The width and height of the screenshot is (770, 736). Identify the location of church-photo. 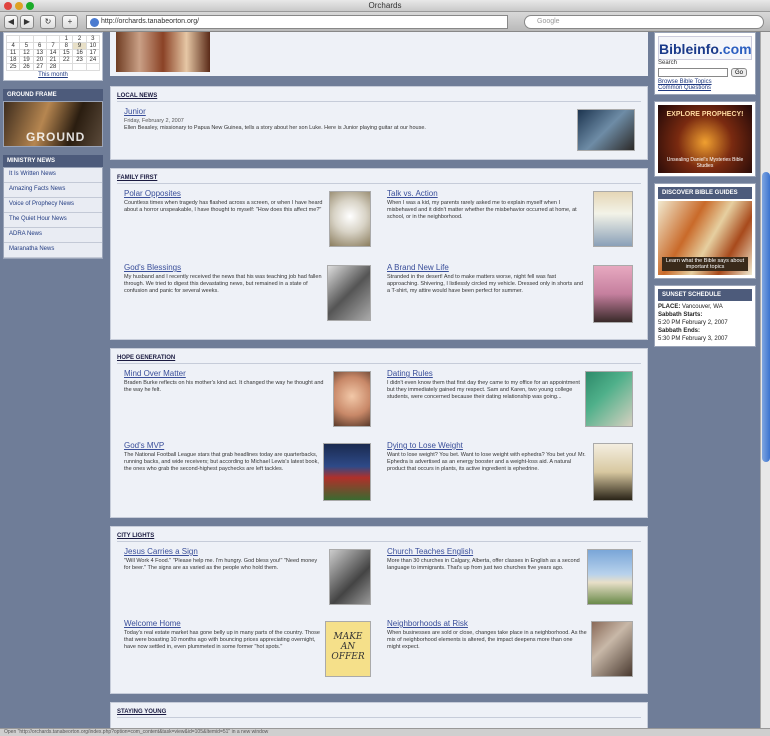
(610, 577).